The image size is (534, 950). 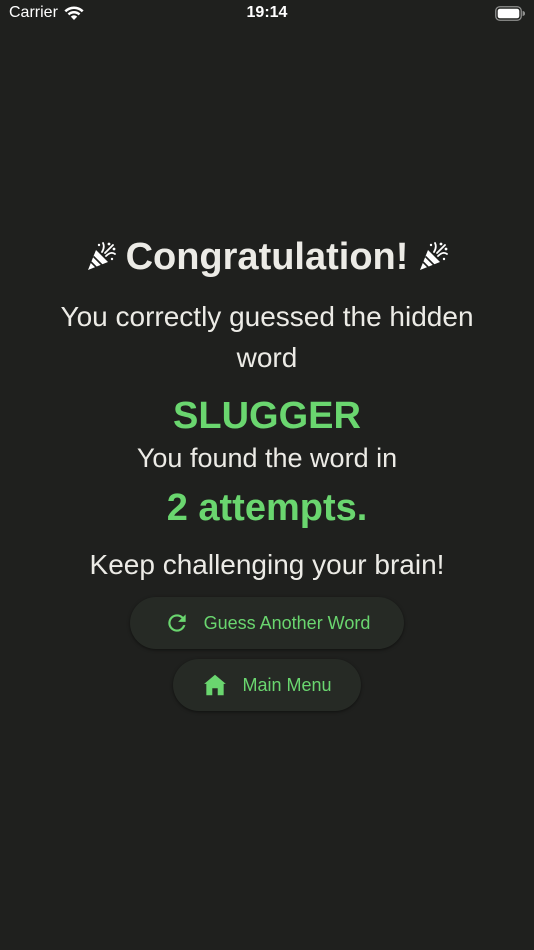 I want to click on refresh-icon, so click(x=177, y=623).